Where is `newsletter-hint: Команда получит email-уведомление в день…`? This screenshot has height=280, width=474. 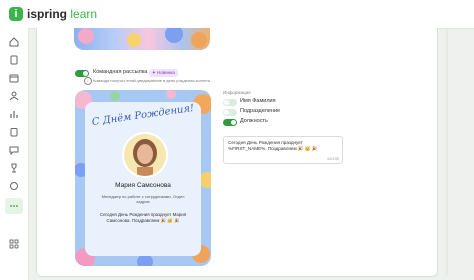
newsletter-hint: Команда получит email-уведомление в день… is located at coordinates (152, 80).